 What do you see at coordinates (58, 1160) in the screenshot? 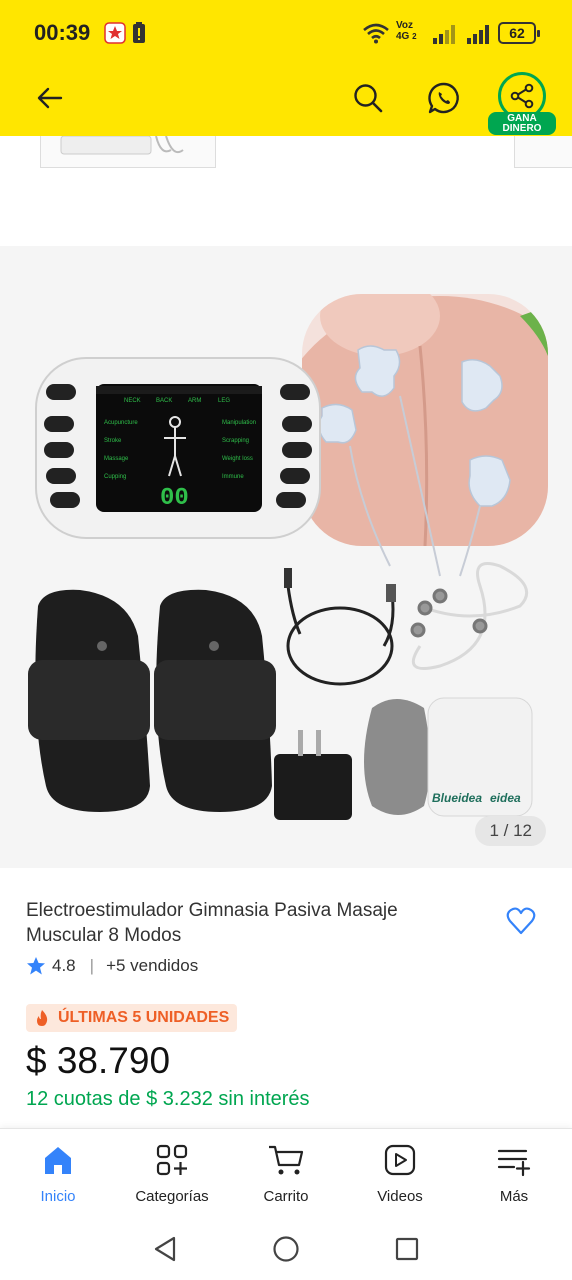
I see `home-icon` at bounding box center [58, 1160].